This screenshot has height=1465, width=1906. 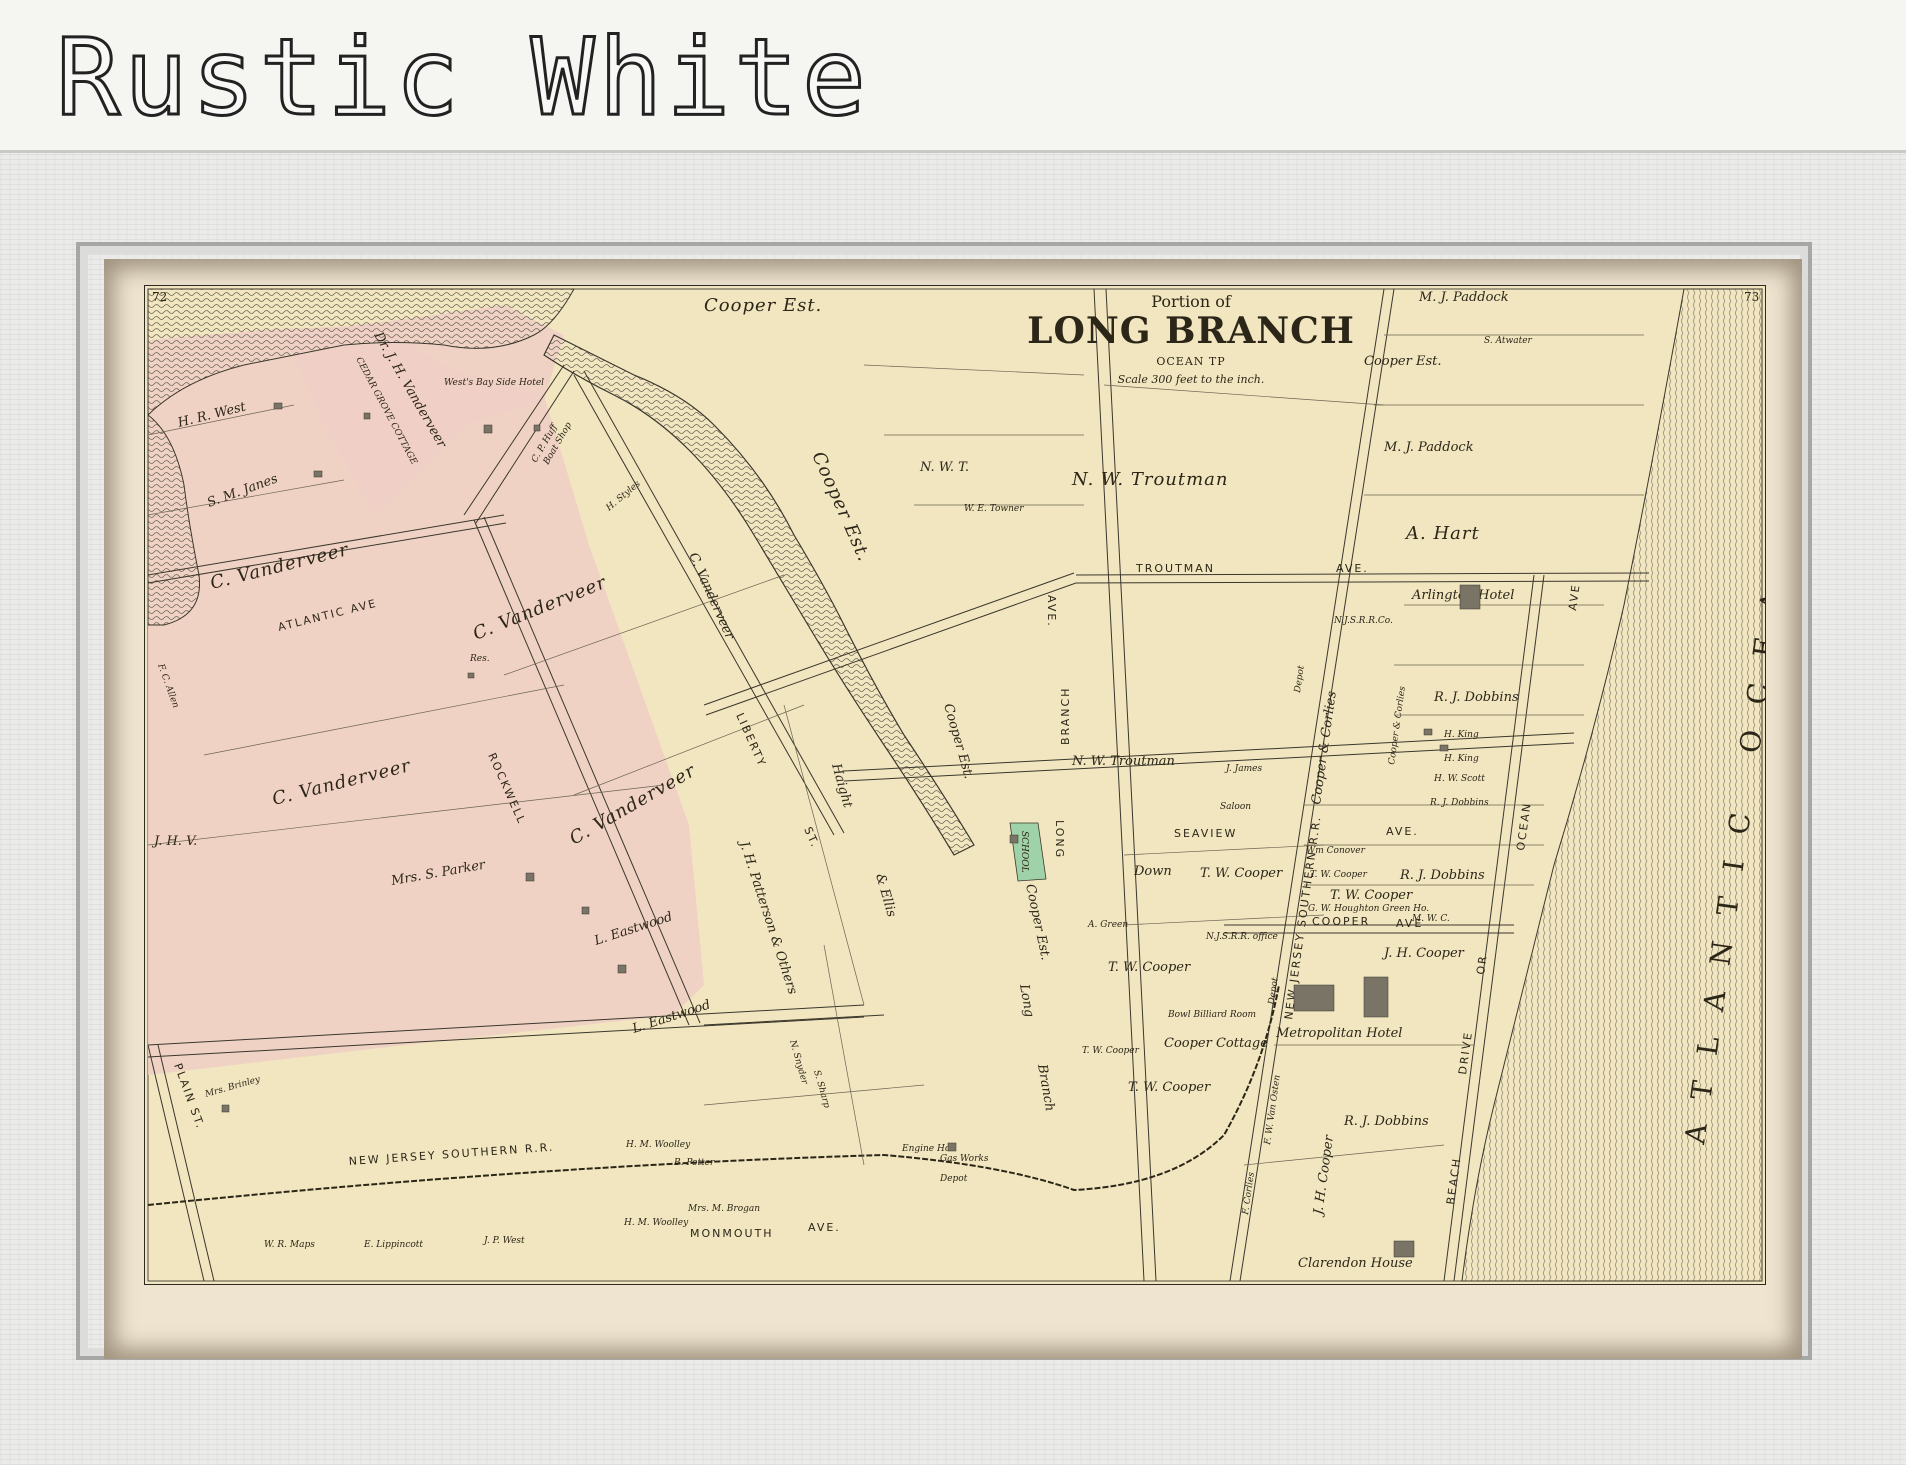 I want to click on owner-saloon: Saloon, so click(x=1235, y=807).